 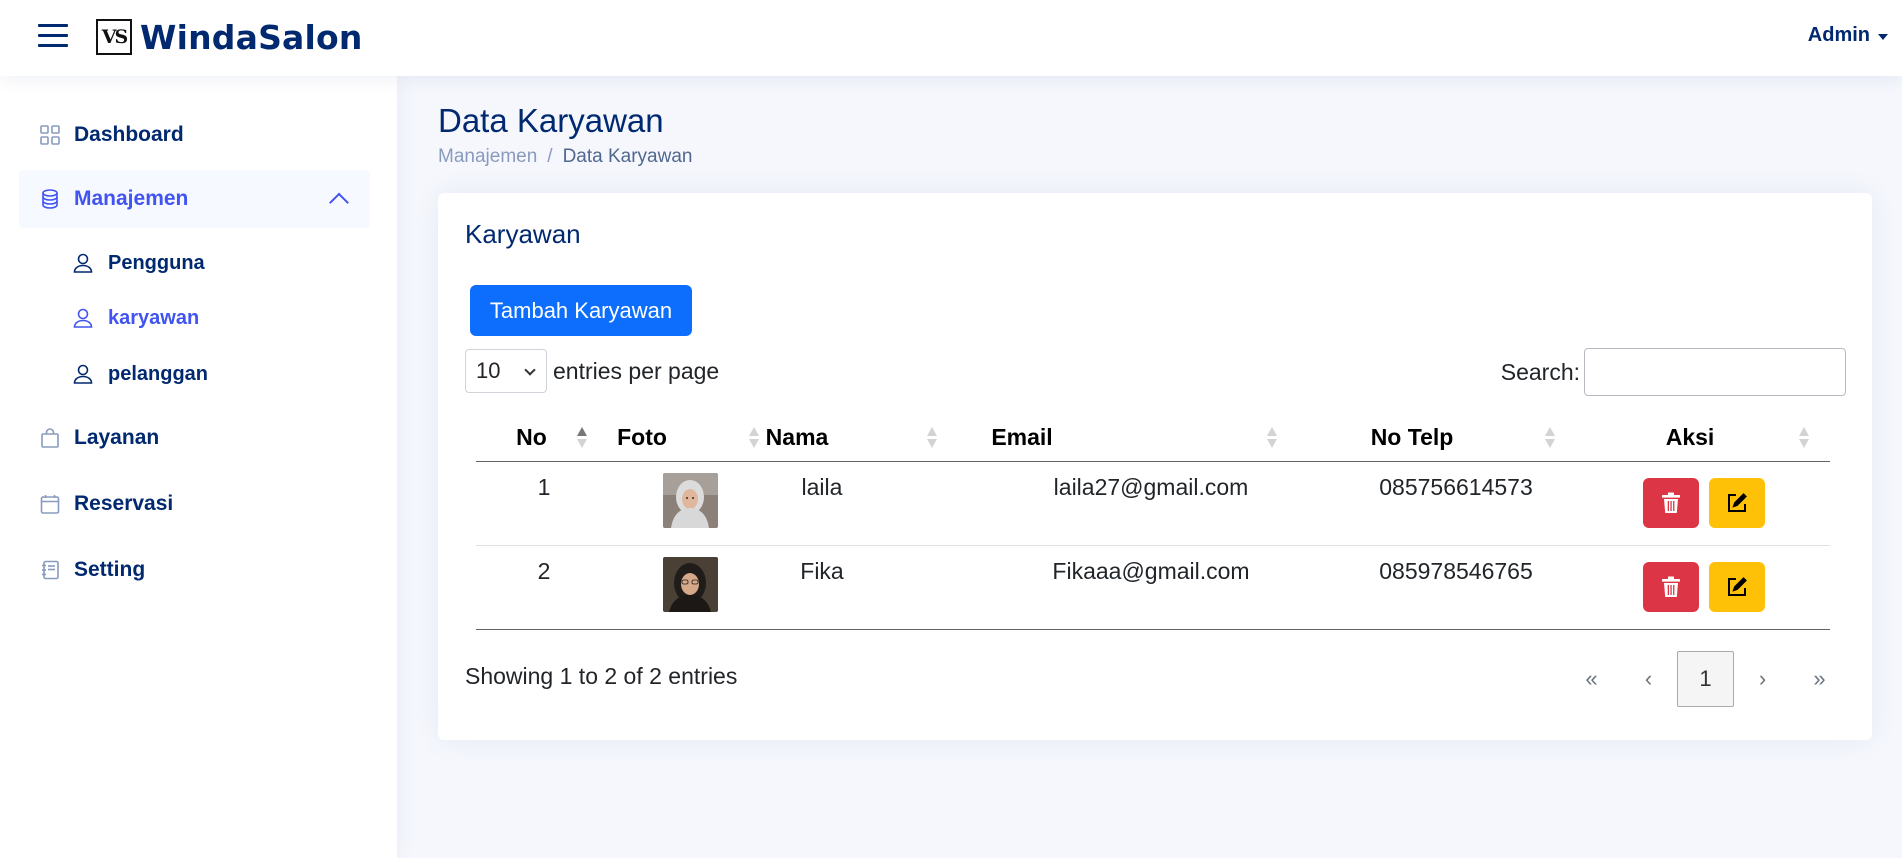 I want to click on sidebar-subitem-pelanggan: pelanggan, so click(x=140, y=374).